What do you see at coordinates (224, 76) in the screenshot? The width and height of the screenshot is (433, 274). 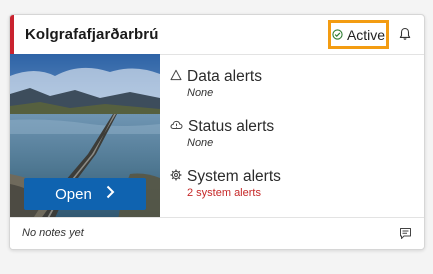 I see `data-alerts-label: Data alerts` at bounding box center [224, 76].